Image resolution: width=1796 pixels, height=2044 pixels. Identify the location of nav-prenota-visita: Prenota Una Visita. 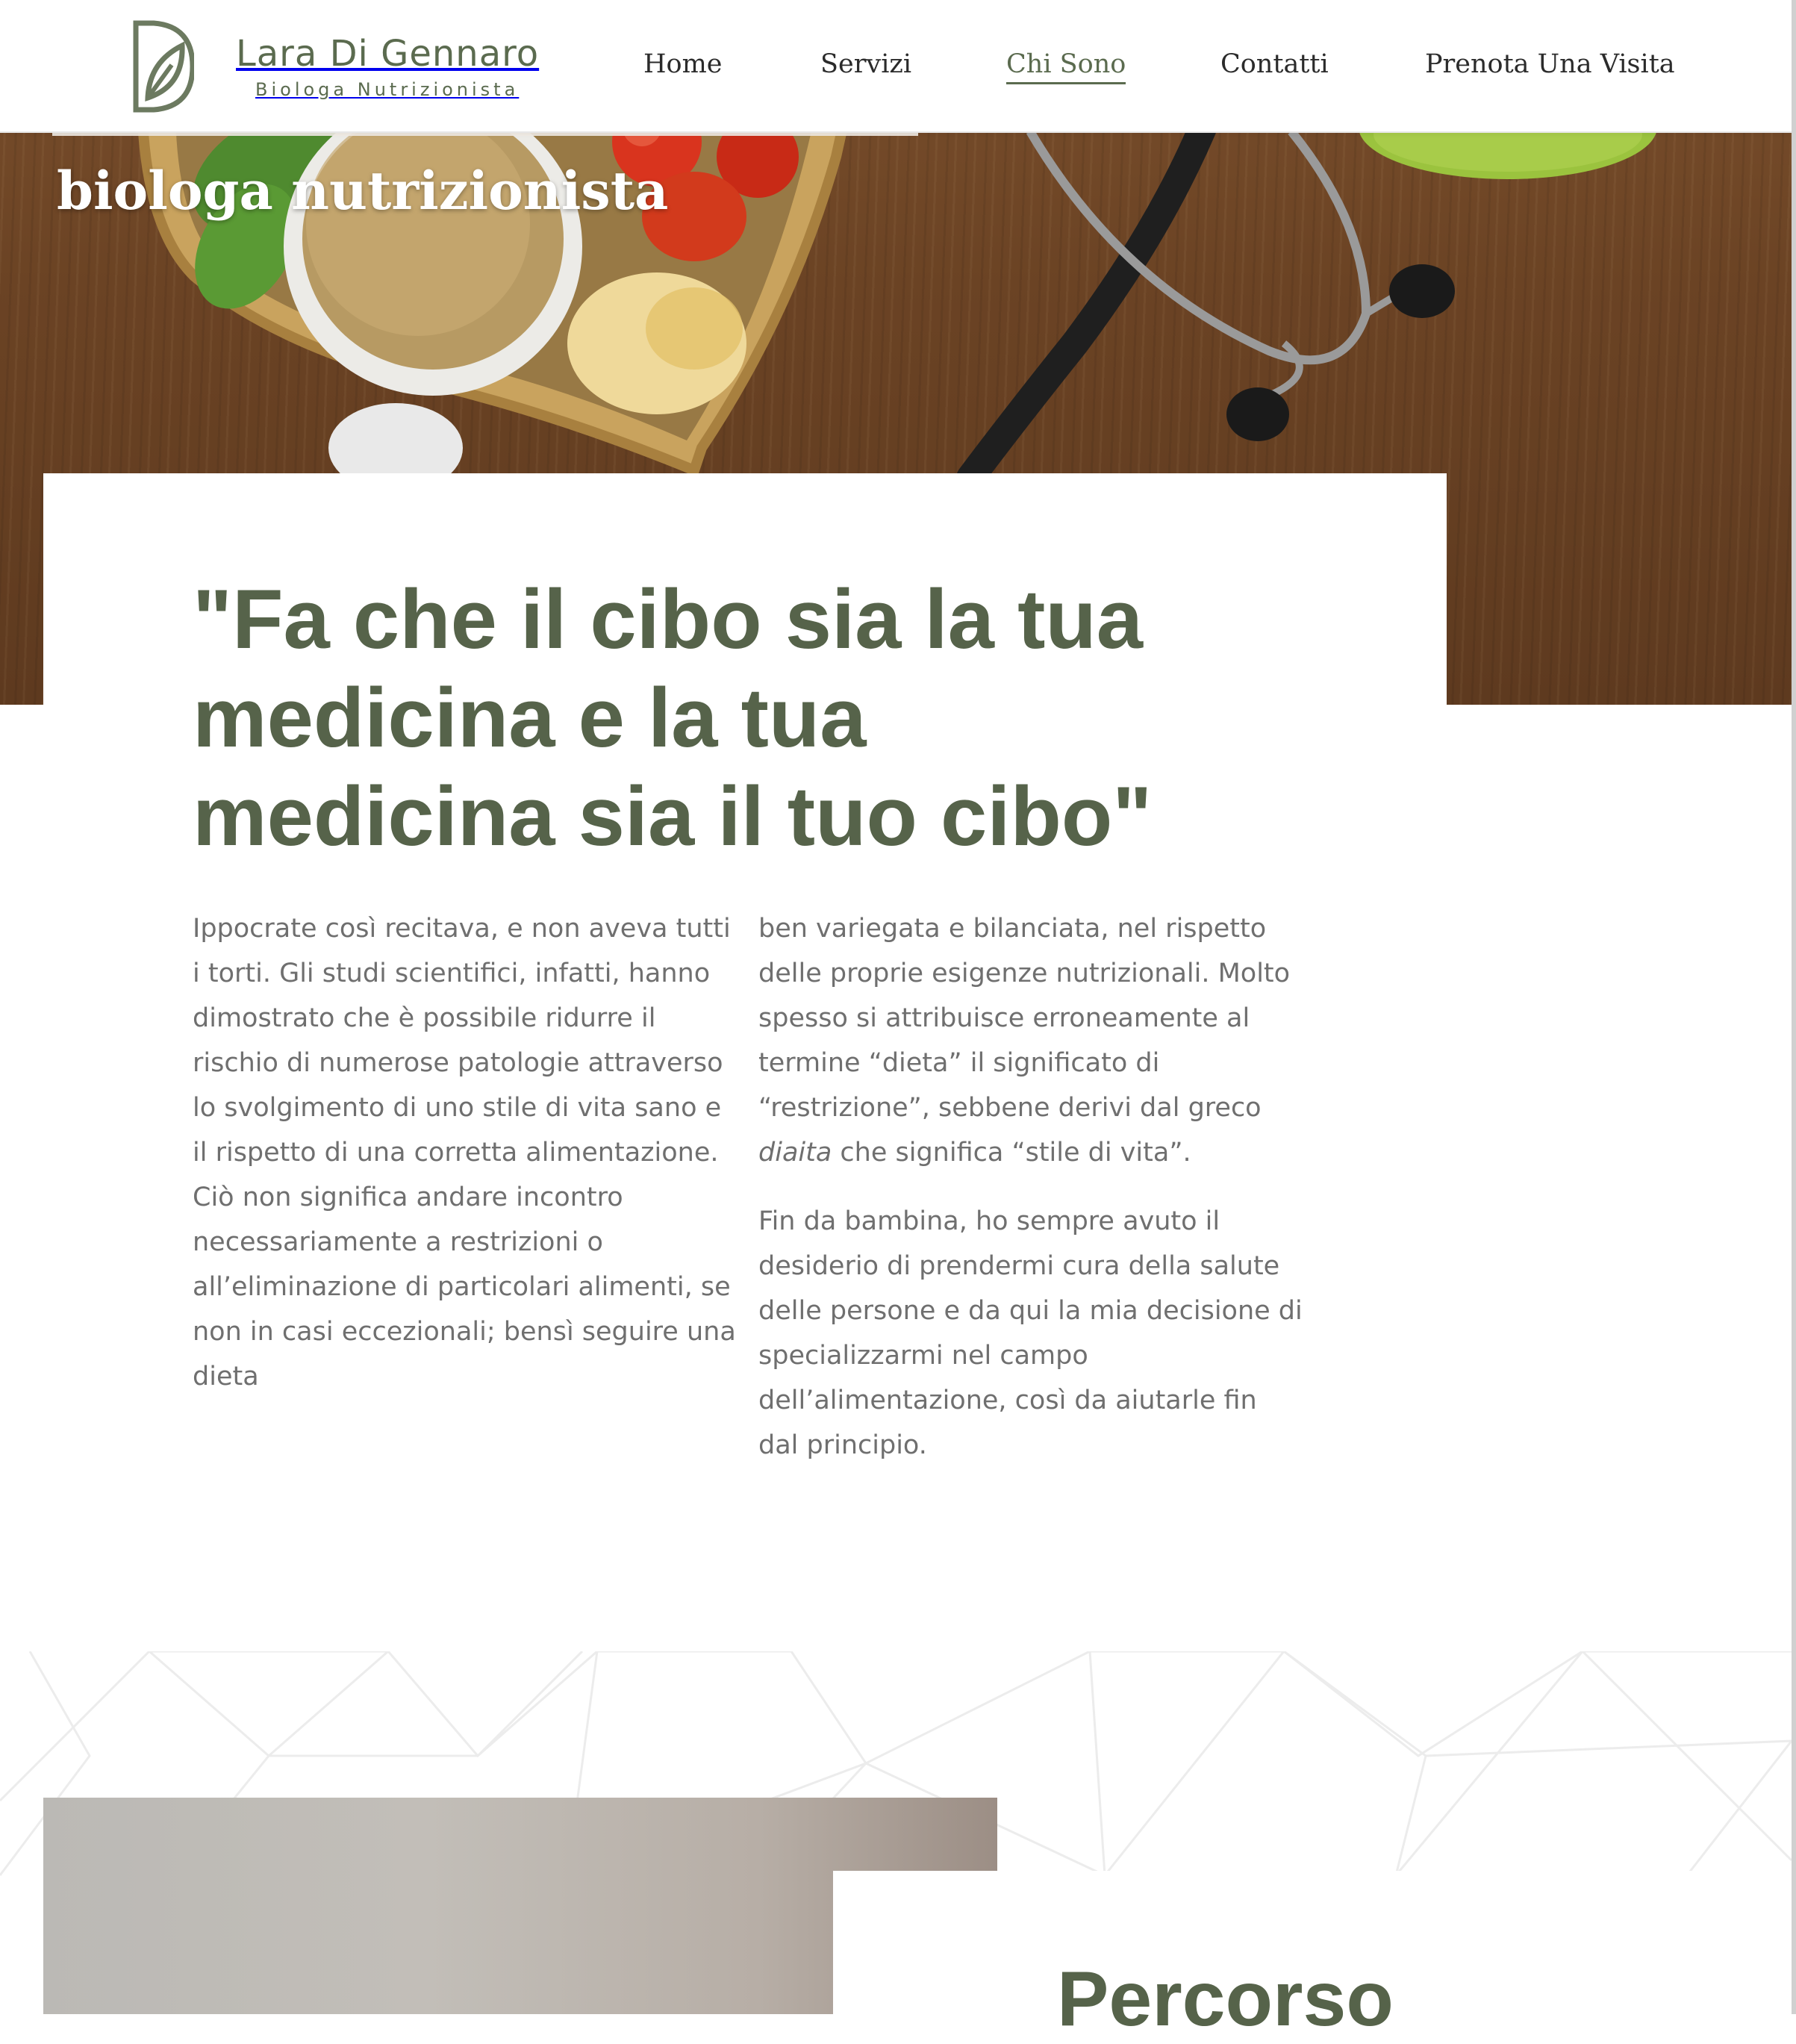
(1550, 64).